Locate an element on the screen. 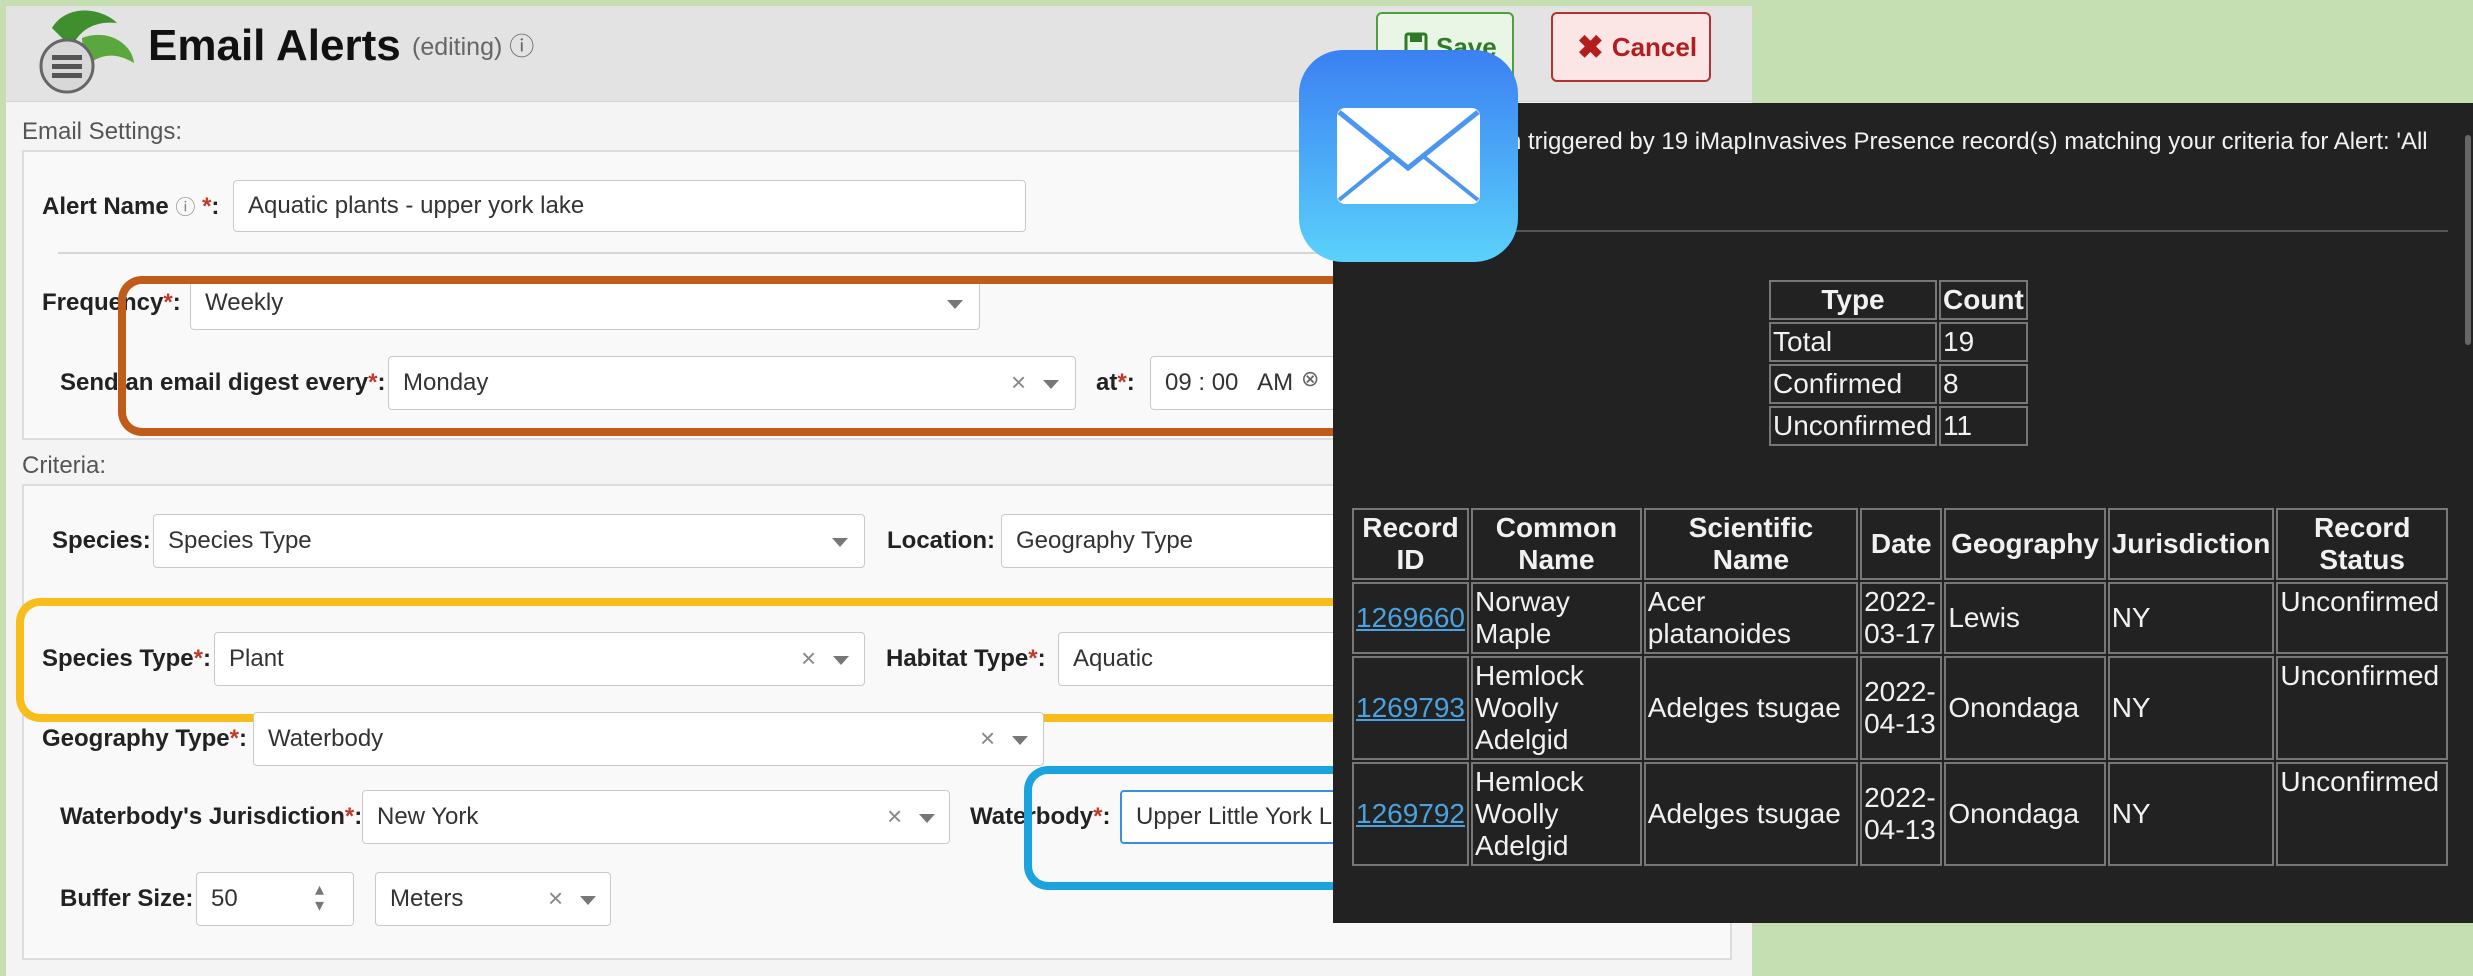 The image size is (2473, 976). table-cell: Norway Maple is located at coordinates (1556, 618).